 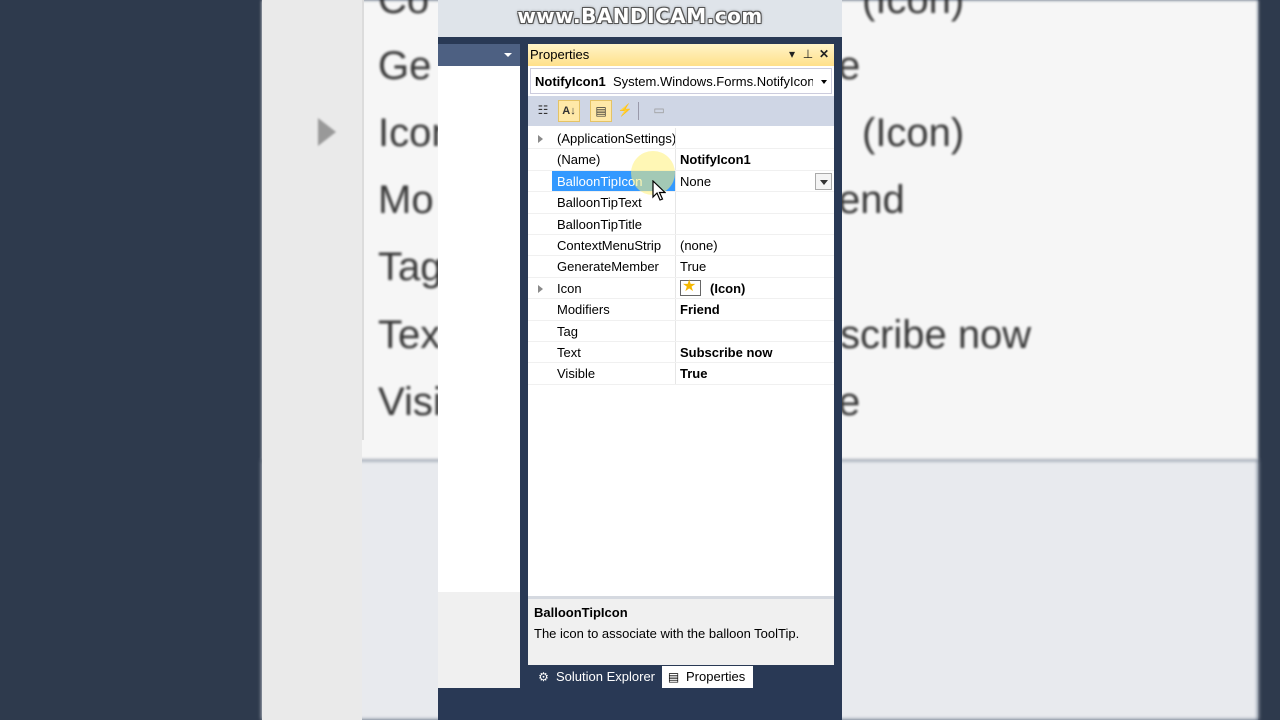 I want to click on recorder-watermark: www.BANDICAM.com, so click(x=640, y=16).